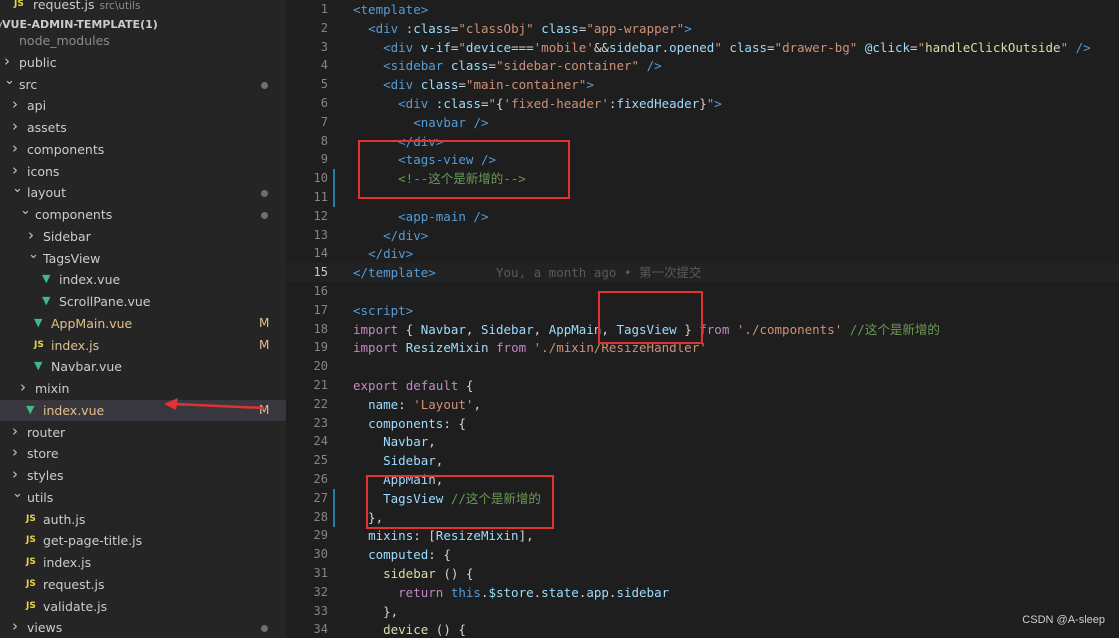  I want to click on code-line: 30 computed: {, so click(702, 554).